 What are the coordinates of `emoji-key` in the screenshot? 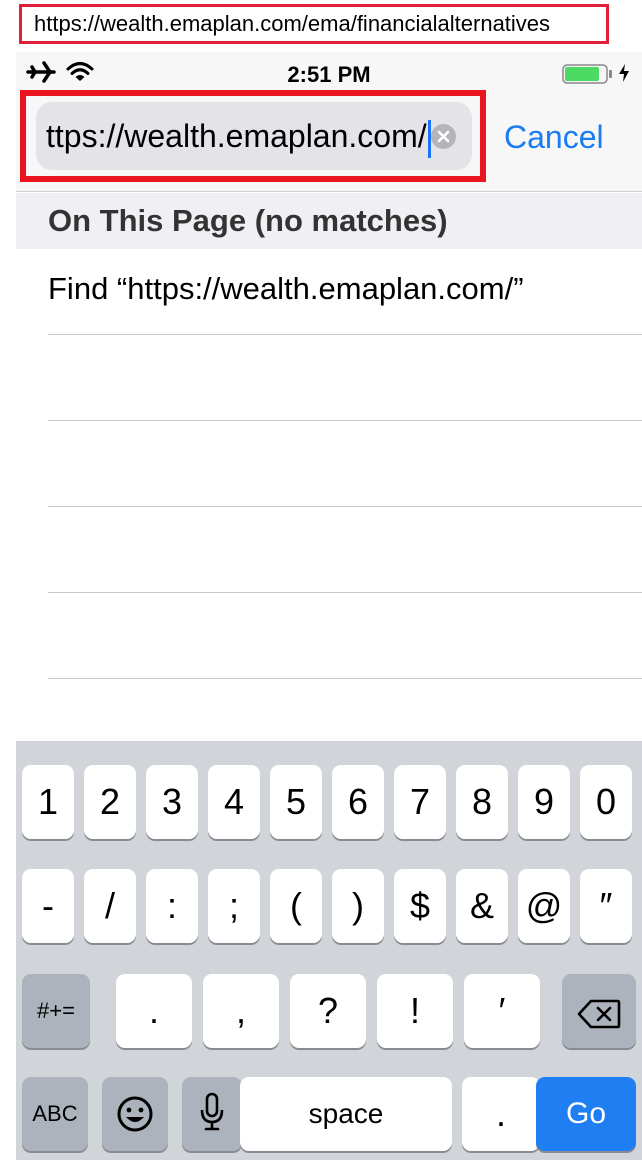 It's located at (135, 1114).